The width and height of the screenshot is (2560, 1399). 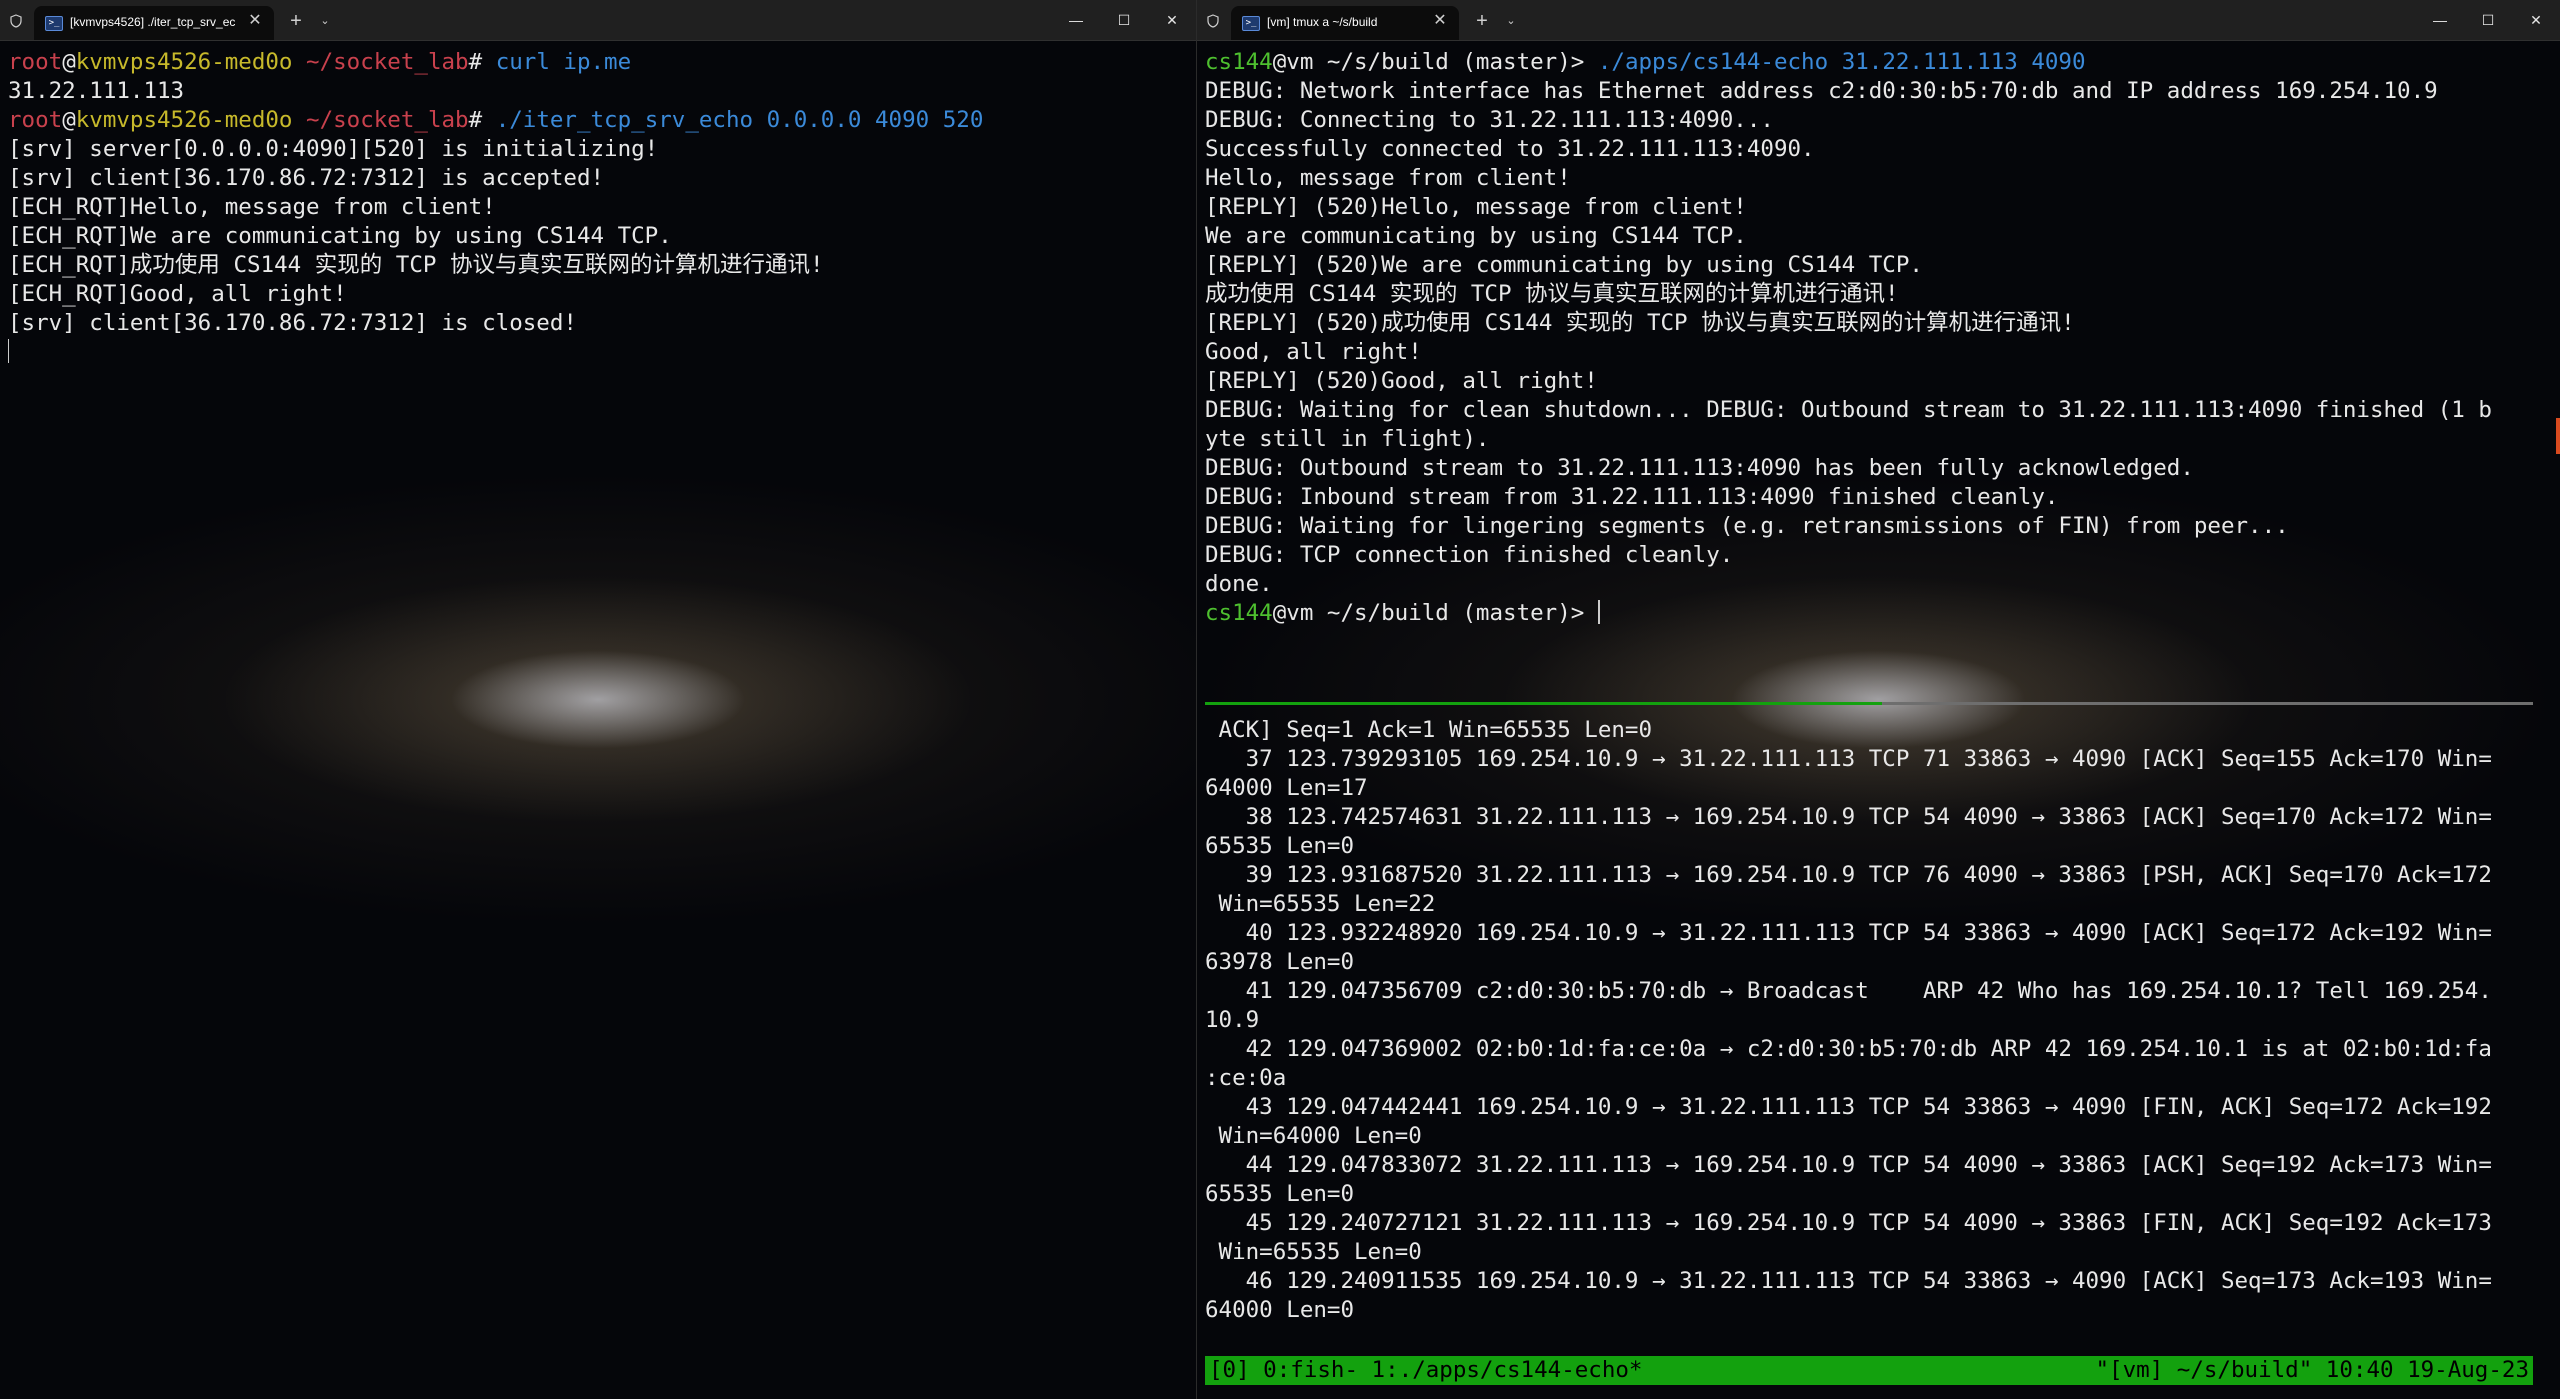 I want to click on terminal-text: ~/socket_lab, so click(x=387, y=120).